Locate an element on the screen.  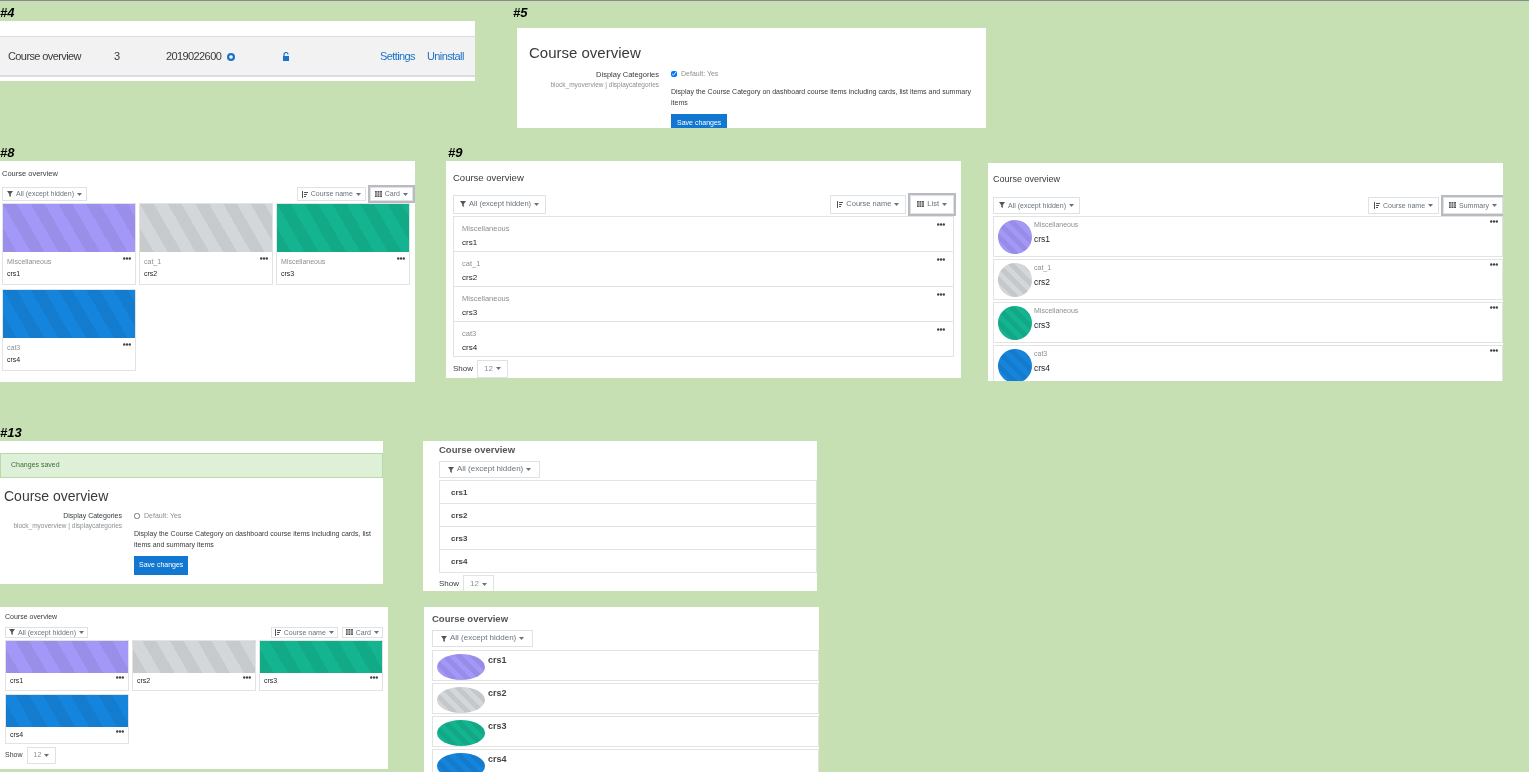
panel-label: #13 is located at coordinates (11, 432).